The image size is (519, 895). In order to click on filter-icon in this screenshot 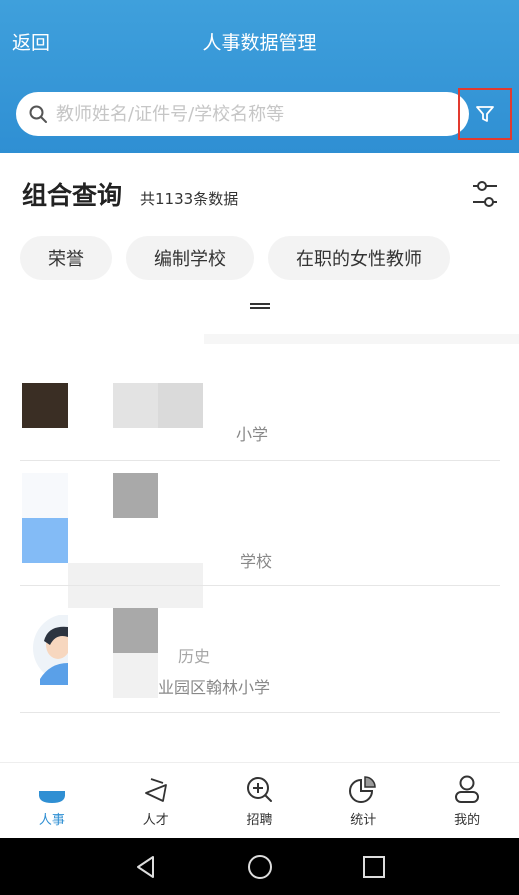, I will do `click(485, 114)`.